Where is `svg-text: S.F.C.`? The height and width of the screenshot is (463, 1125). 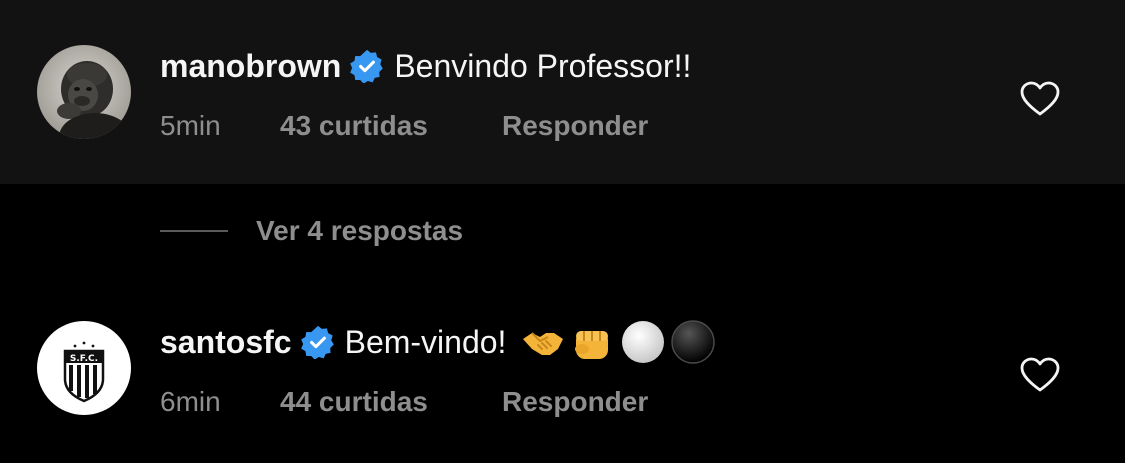 svg-text: S.F.C. is located at coordinates (84, 359).